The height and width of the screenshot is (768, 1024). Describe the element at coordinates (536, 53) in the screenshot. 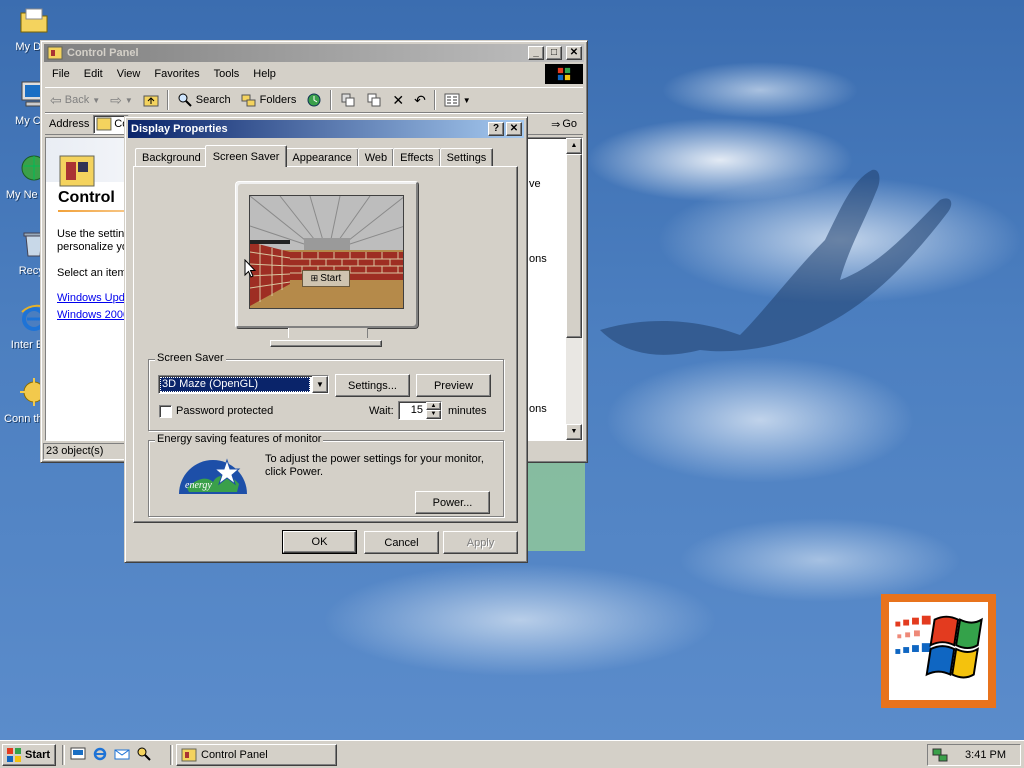

I see `minimize-button: _` at that location.